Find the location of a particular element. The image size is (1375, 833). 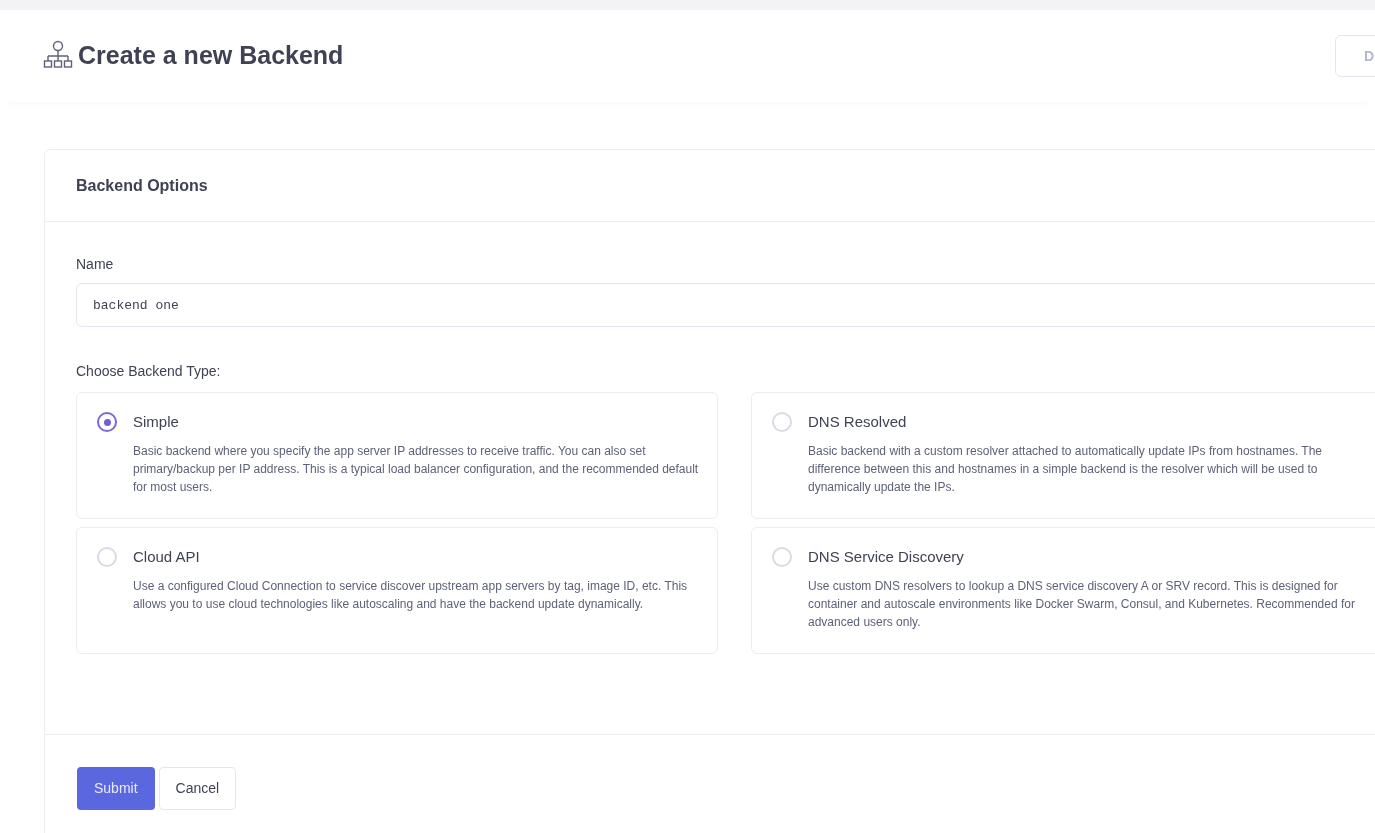

option-description: Basic backend where you specify the app server IP addresses to receive traffic. You can also set primary/backup per IP address. This is a typical load balancer configuration, and the recommended default for most users. is located at coordinates (416, 469).